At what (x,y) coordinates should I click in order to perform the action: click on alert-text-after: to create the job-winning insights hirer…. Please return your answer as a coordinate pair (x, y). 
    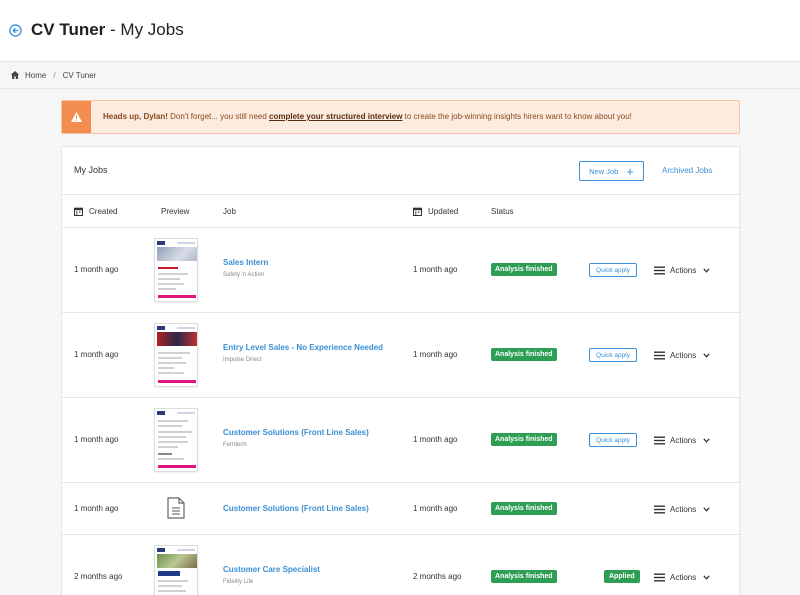
    Looking at the image, I should click on (517, 116).